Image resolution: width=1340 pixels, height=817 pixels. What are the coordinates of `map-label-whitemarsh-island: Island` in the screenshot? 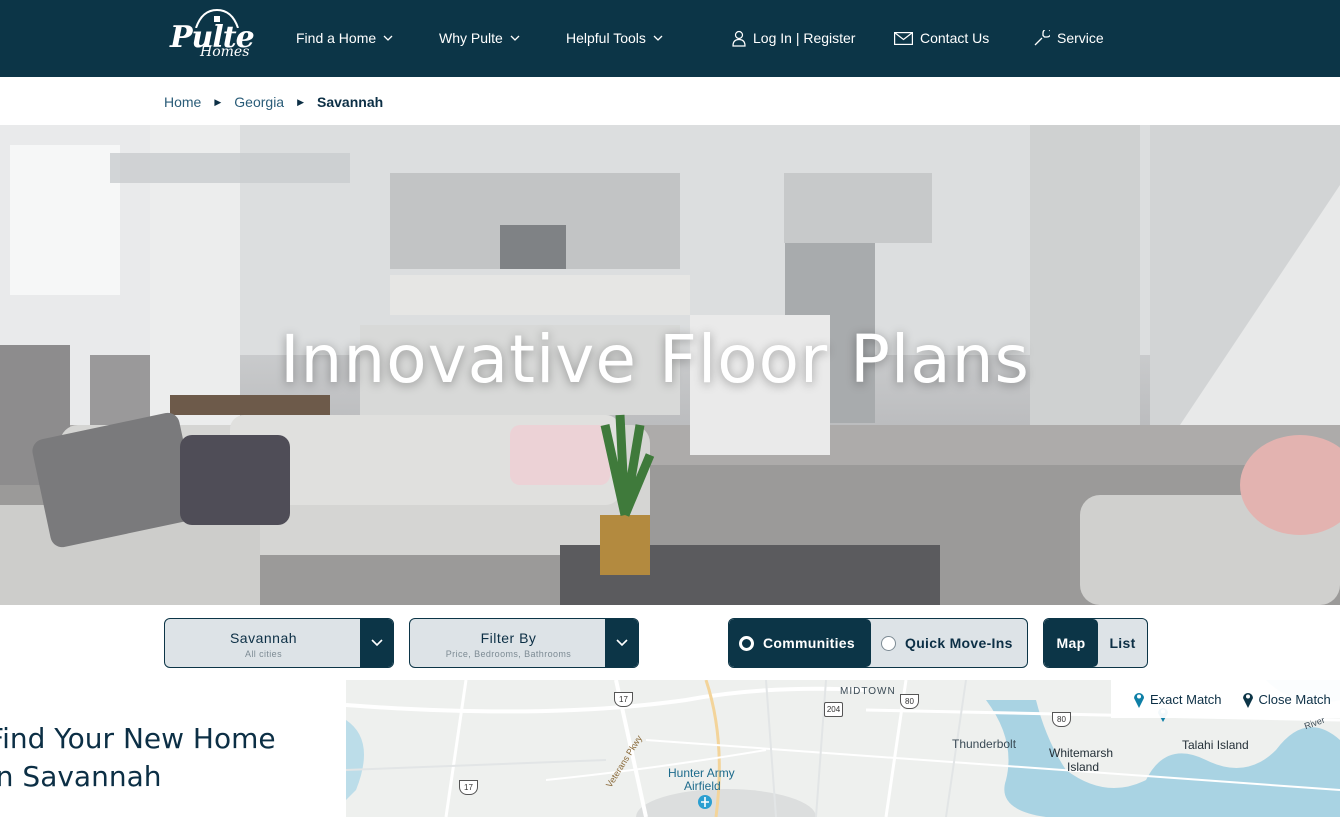 It's located at (1083, 767).